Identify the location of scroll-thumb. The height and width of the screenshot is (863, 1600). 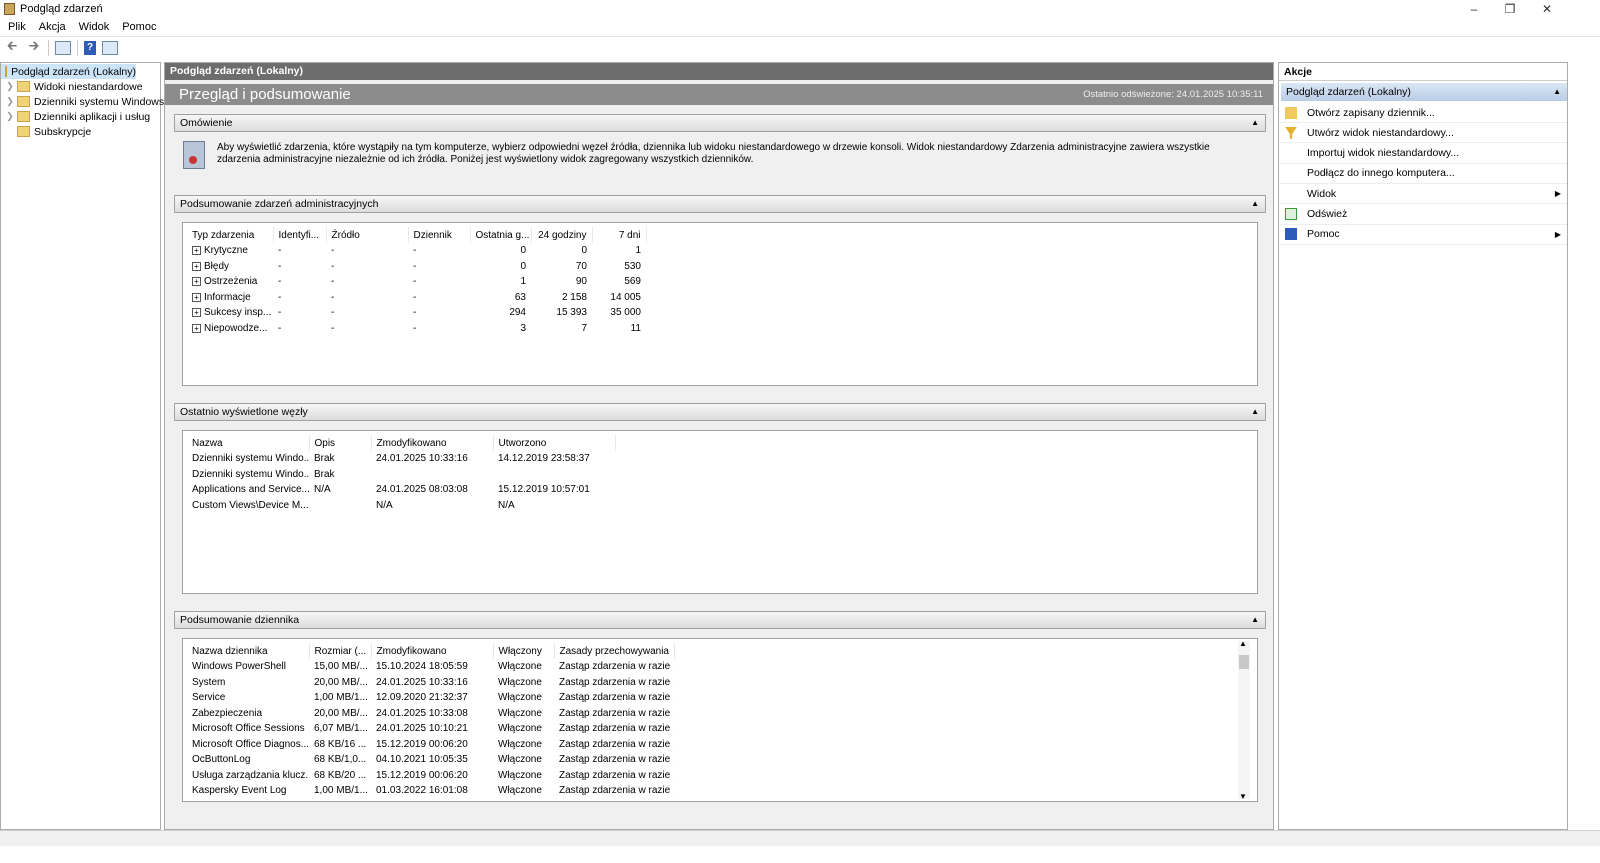
(1244, 662).